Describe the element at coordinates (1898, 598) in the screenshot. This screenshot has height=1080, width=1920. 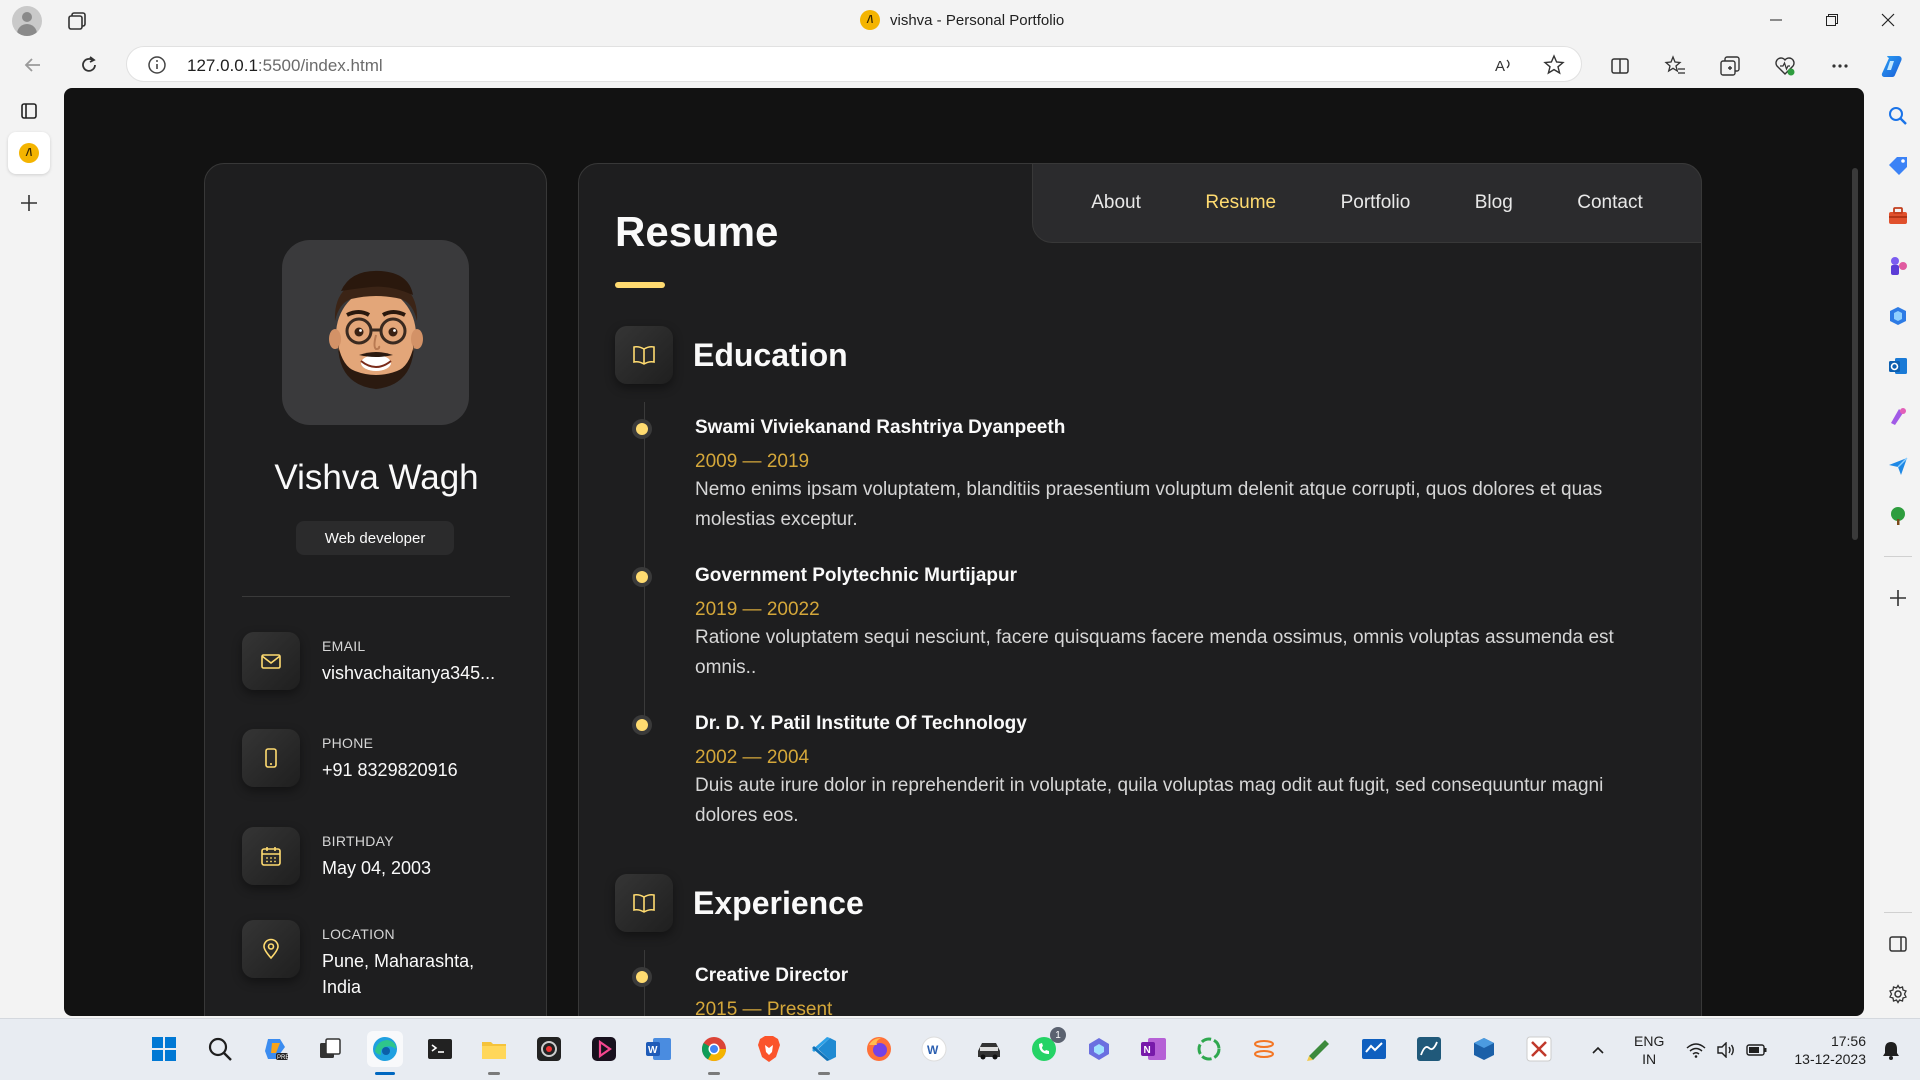
I see `add-sidebar-app-icon` at that location.